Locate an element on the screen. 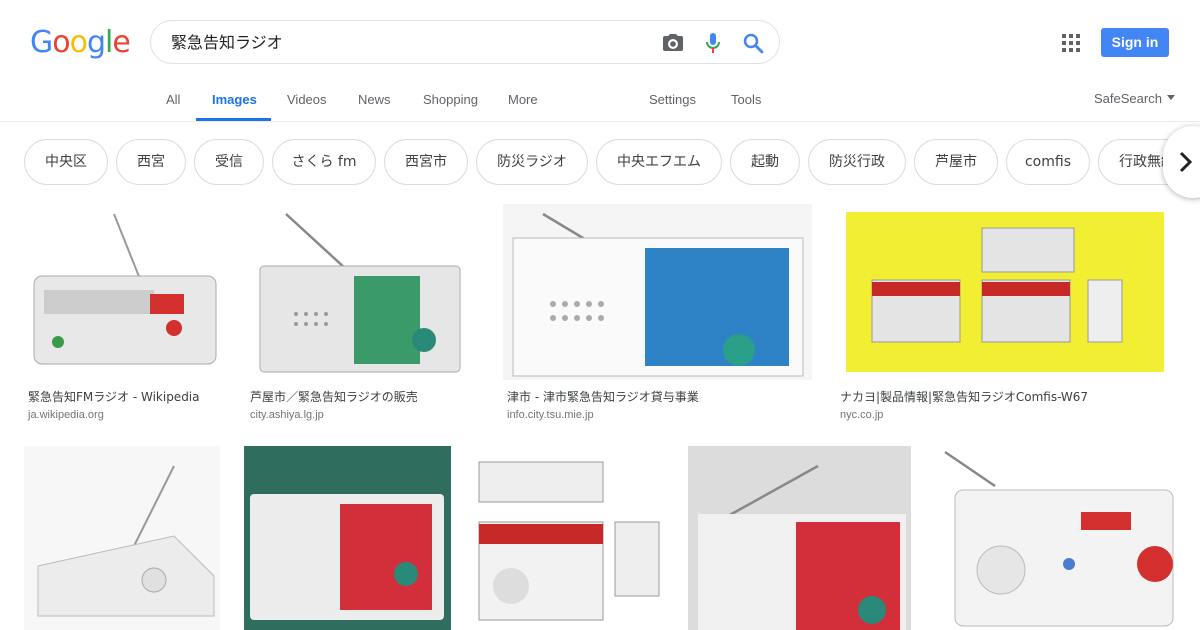 The width and height of the screenshot is (1200, 630). chips-next-button is located at coordinates (1181, 162).